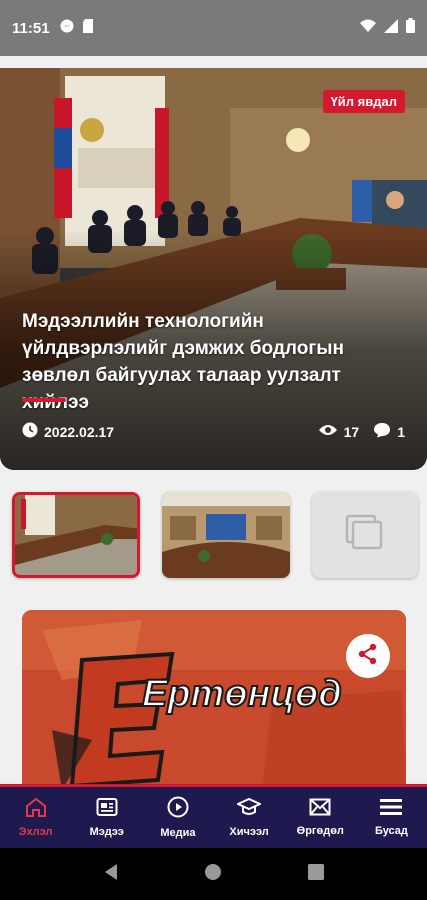  I want to click on category-badge: Үйл явдал, so click(363, 101).